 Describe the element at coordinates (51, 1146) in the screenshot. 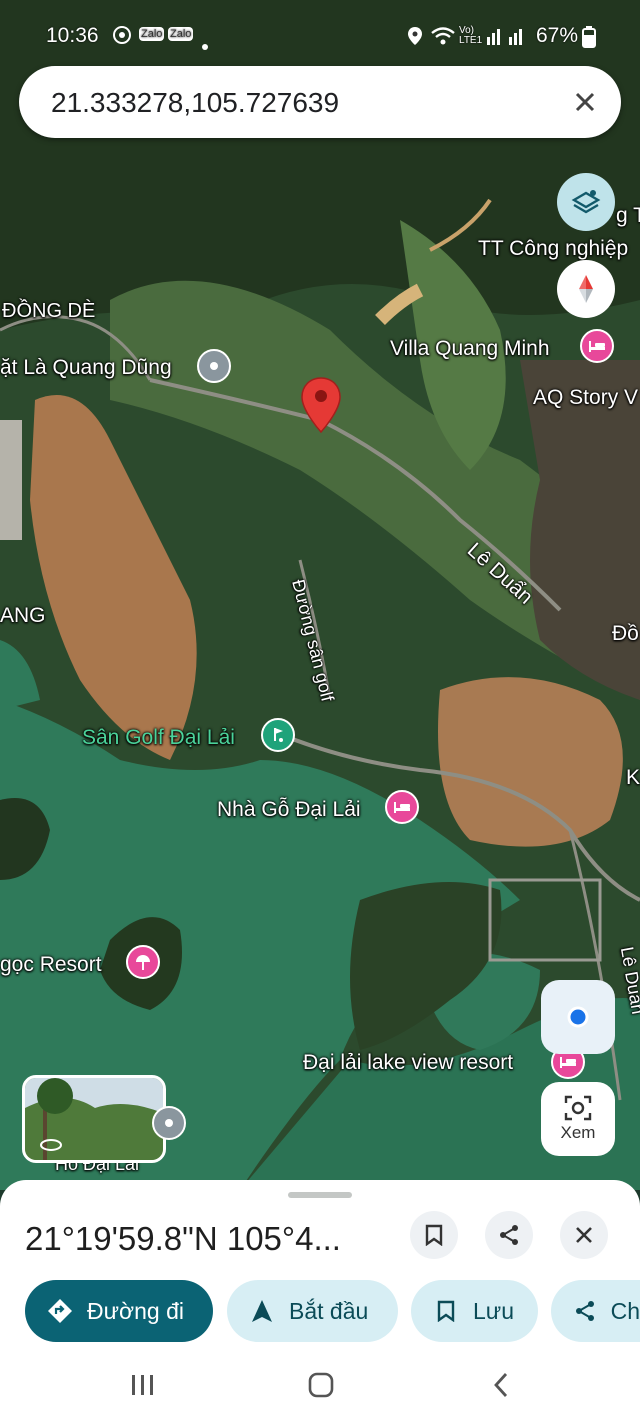

I see `rotate-360-icon` at that location.